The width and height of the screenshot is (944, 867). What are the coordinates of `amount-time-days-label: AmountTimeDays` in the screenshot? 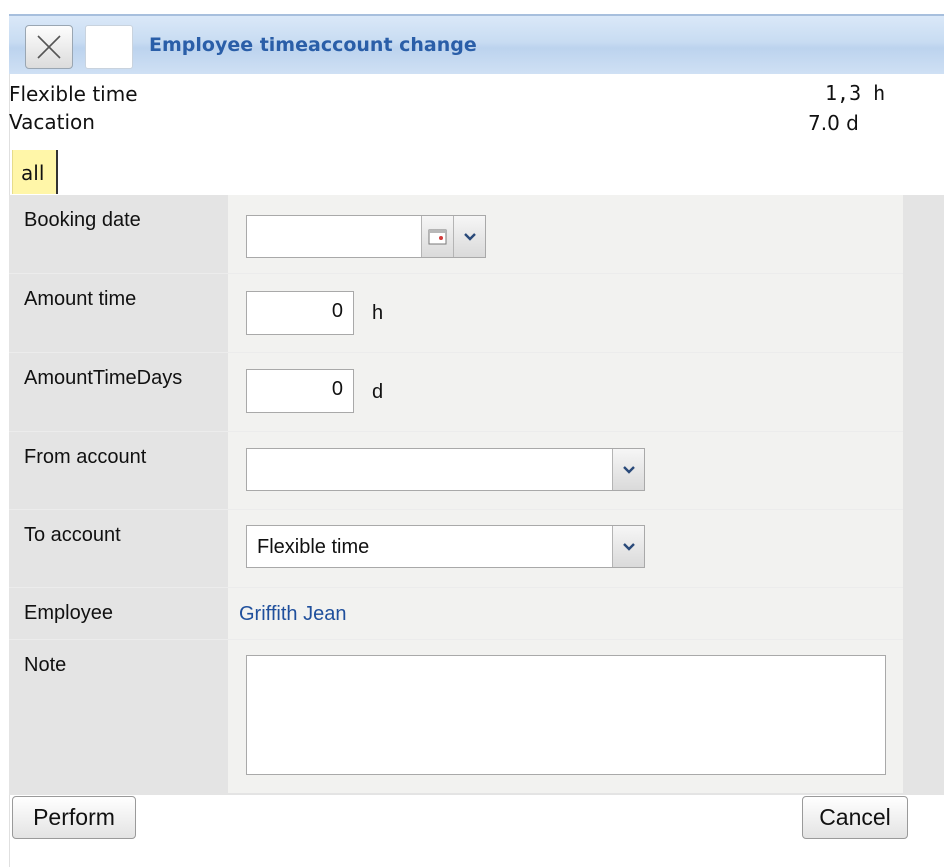 It's located at (118, 392).